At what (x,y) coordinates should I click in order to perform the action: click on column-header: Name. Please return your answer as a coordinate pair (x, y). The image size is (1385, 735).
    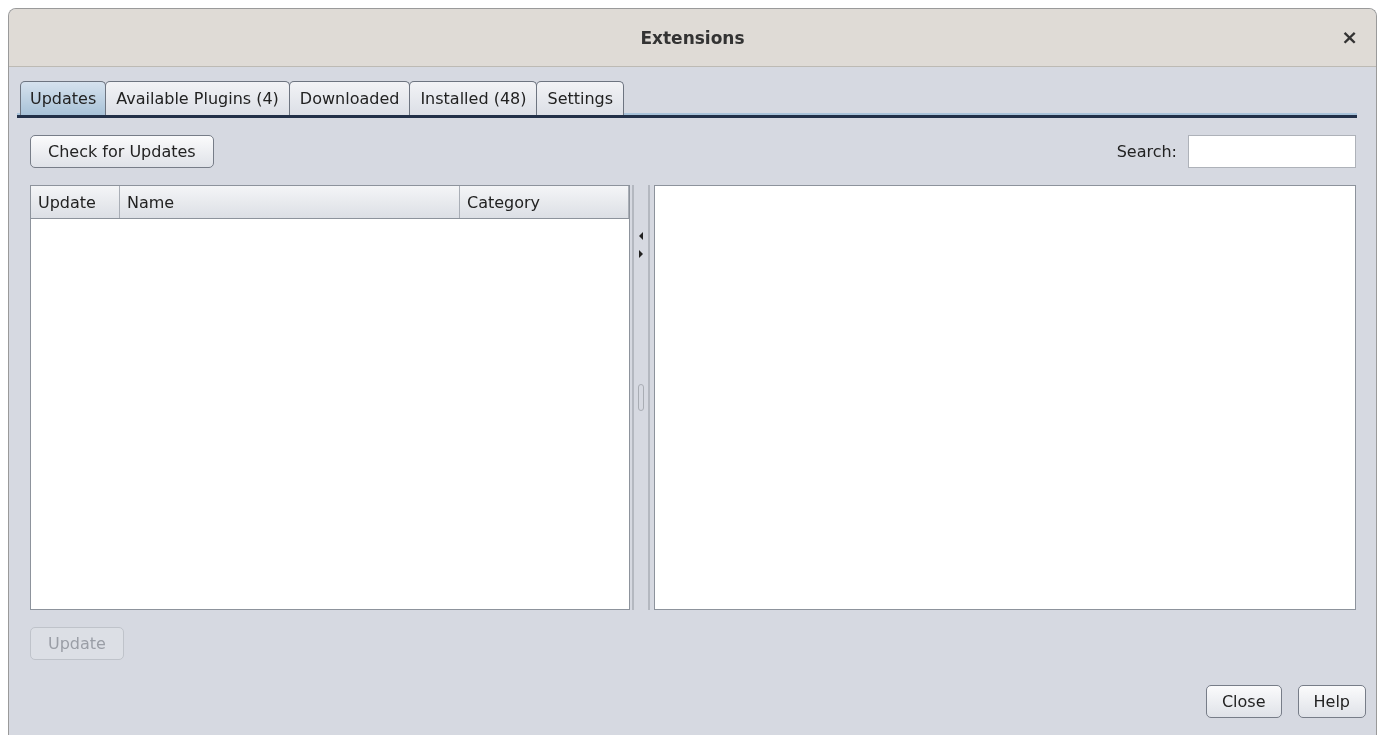
    Looking at the image, I should click on (290, 202).